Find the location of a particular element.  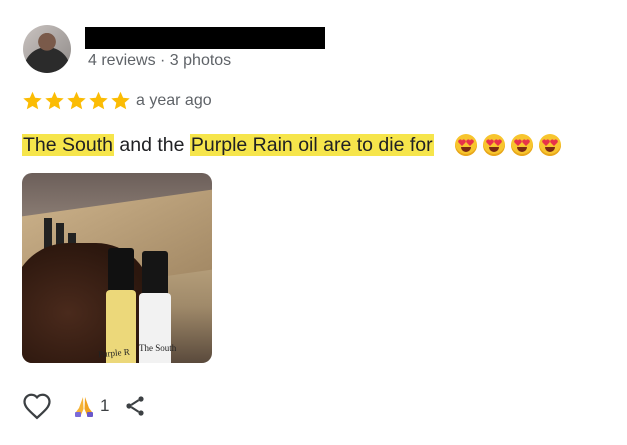

review-actions: 1 is located at coordinates (84, 406).